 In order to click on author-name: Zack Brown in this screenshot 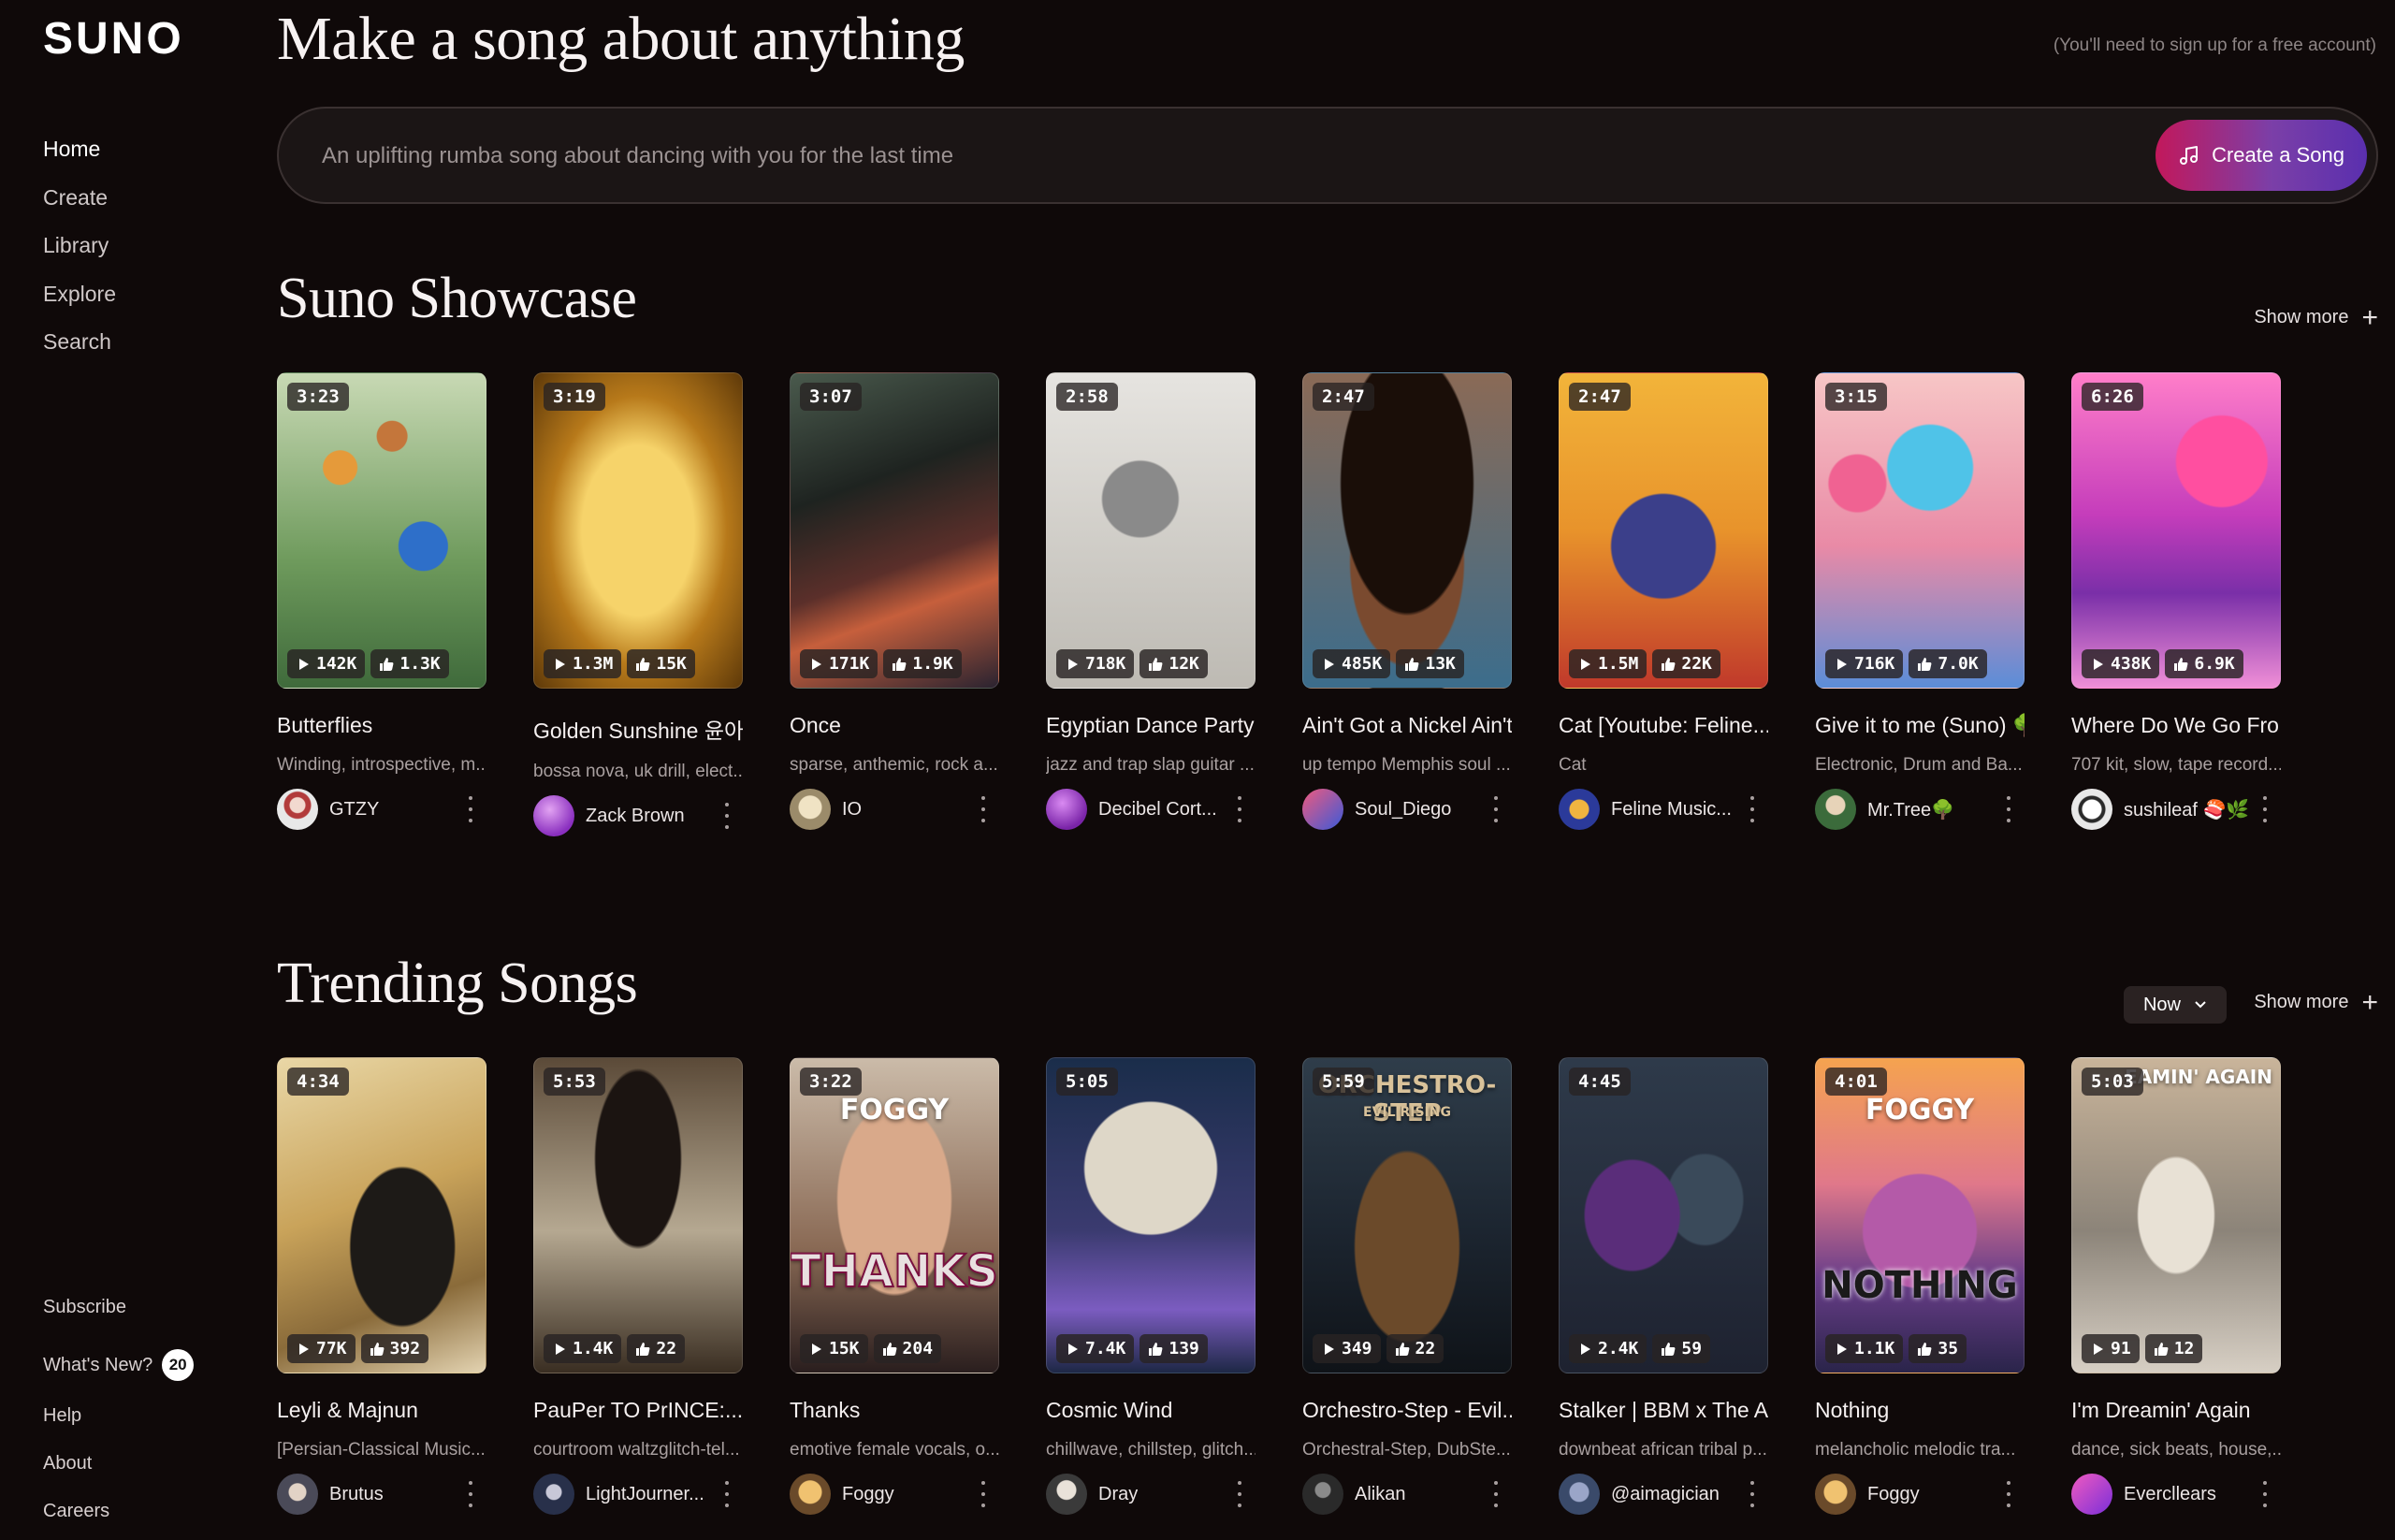, I will do `click(635, 817)`.